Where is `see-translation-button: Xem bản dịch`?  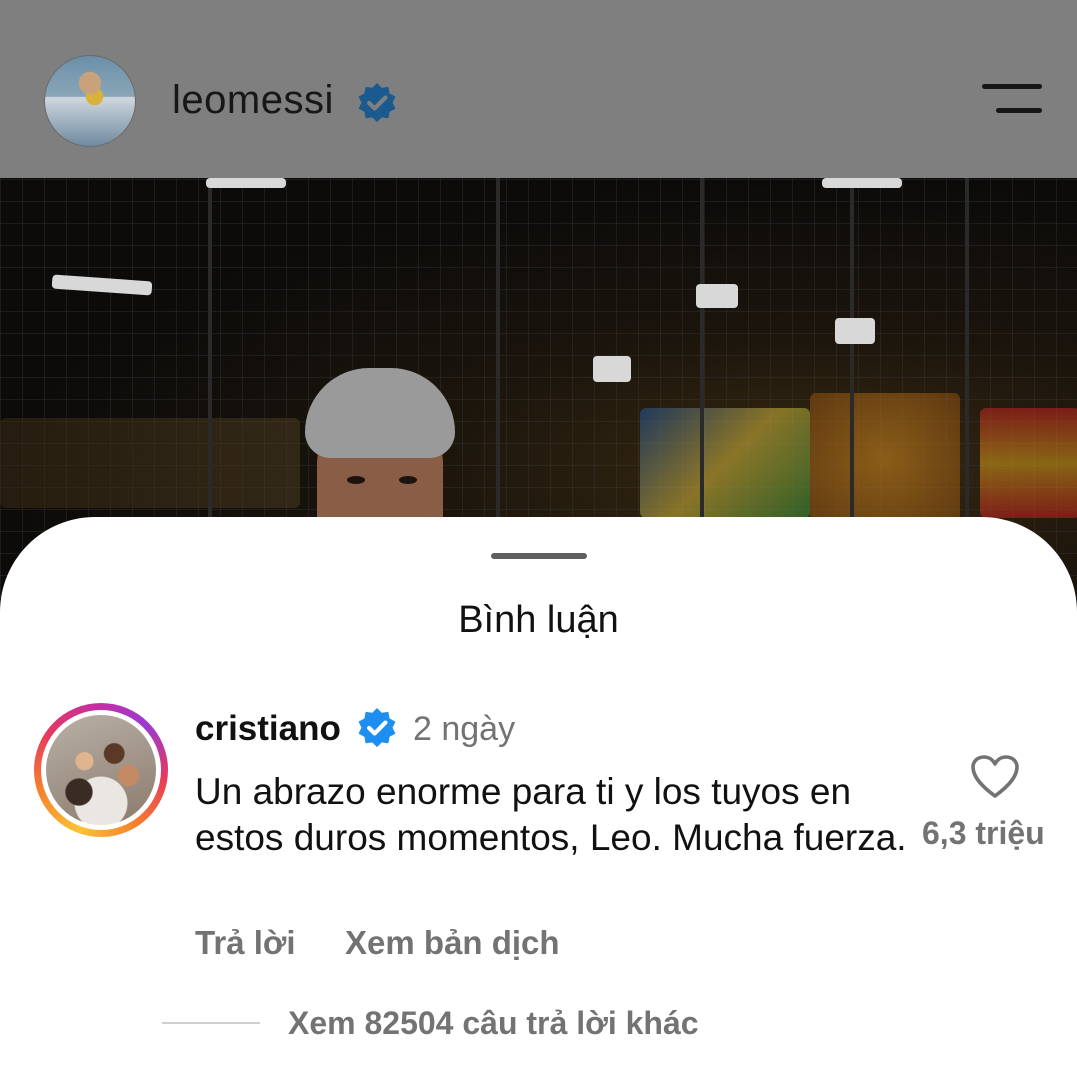 see-translation-button: Xem bản dịch is located at coordinates (452, 943).